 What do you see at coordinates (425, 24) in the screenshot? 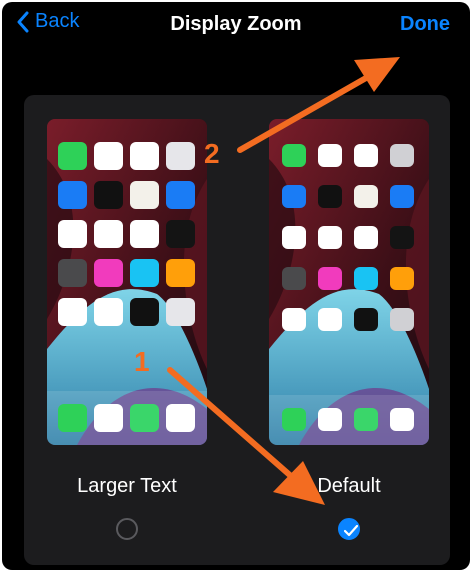
I see `done-button: Done` at bounding box center [425, 24].